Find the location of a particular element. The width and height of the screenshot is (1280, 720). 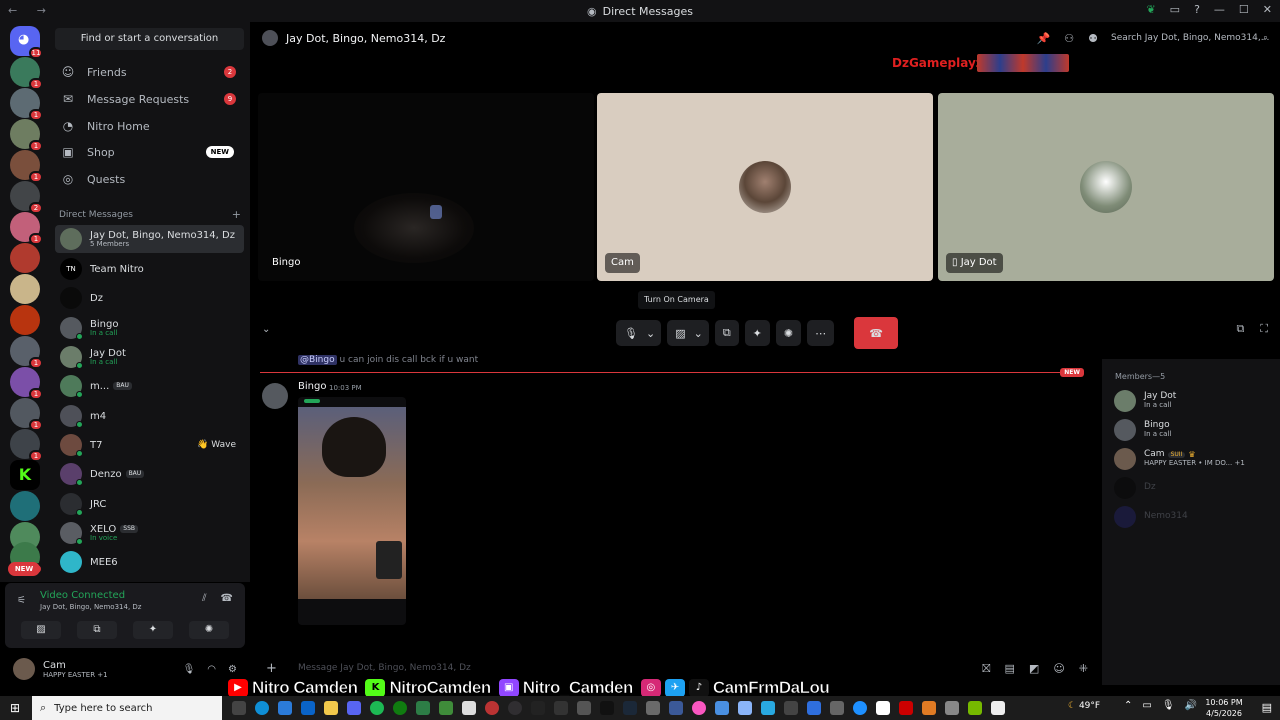

emoji-icon: ☺ is located at coordinates (1058, 669).